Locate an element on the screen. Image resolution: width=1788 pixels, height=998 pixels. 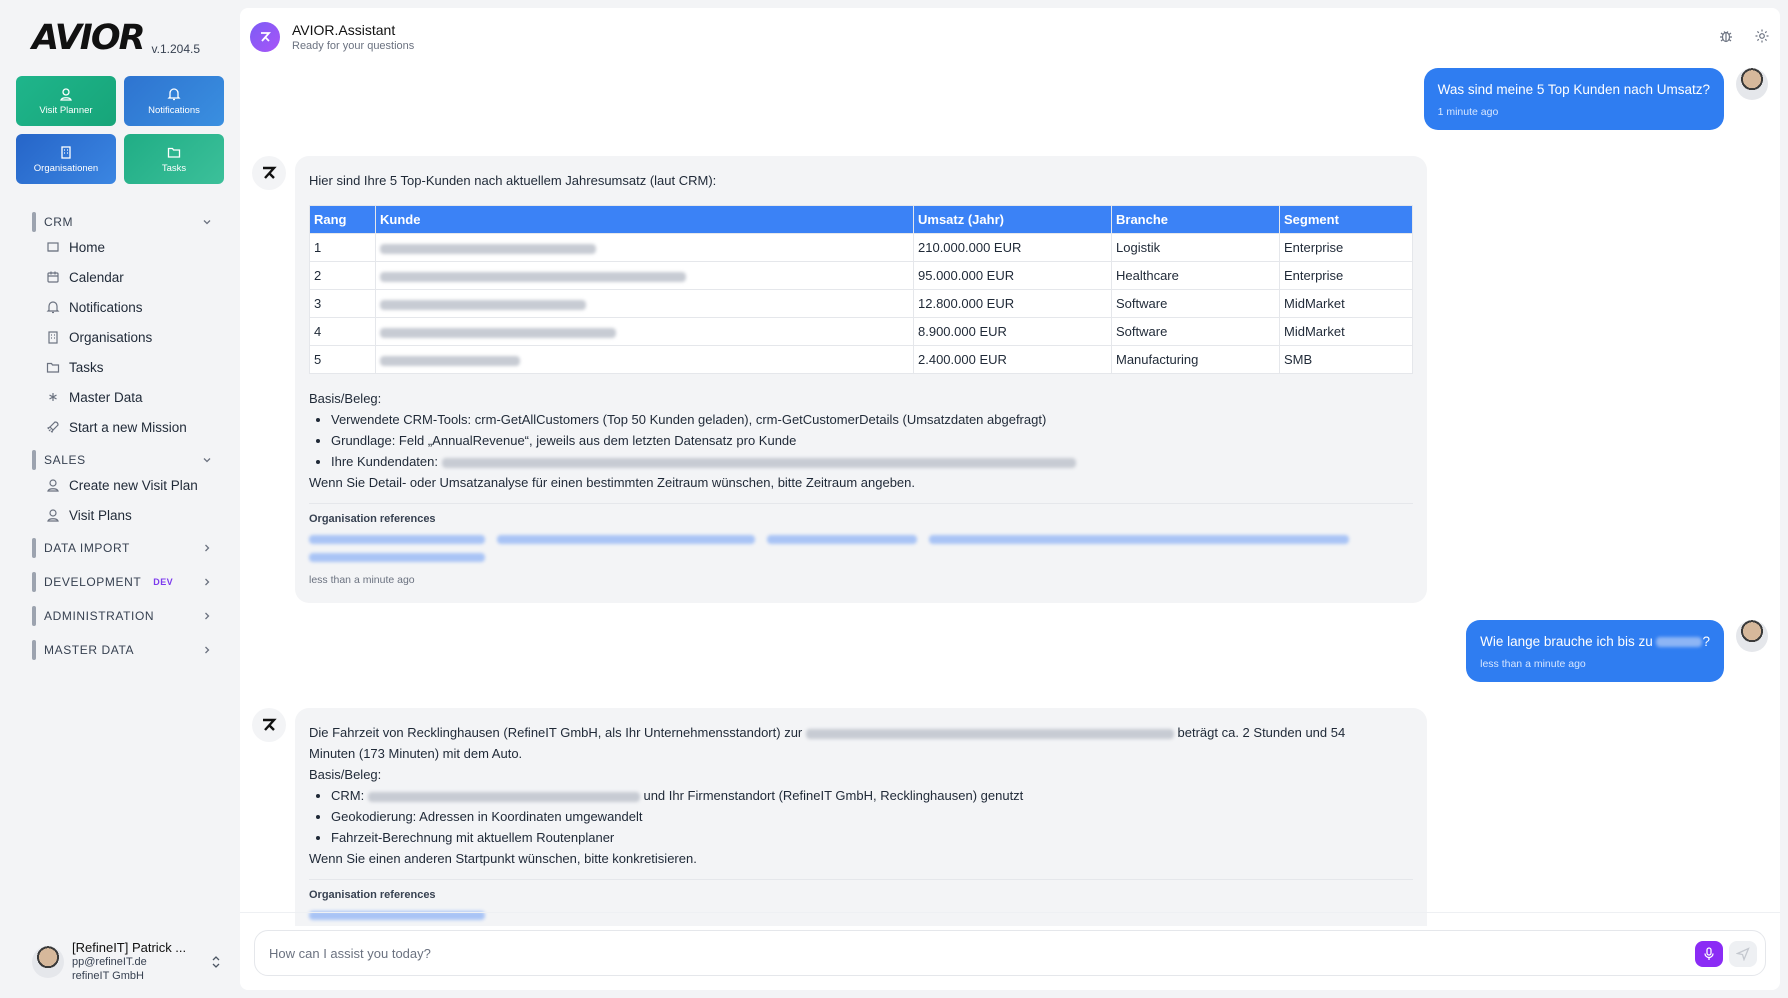
user-email: pp@refineIT.de is located at coordinates (109, 962).